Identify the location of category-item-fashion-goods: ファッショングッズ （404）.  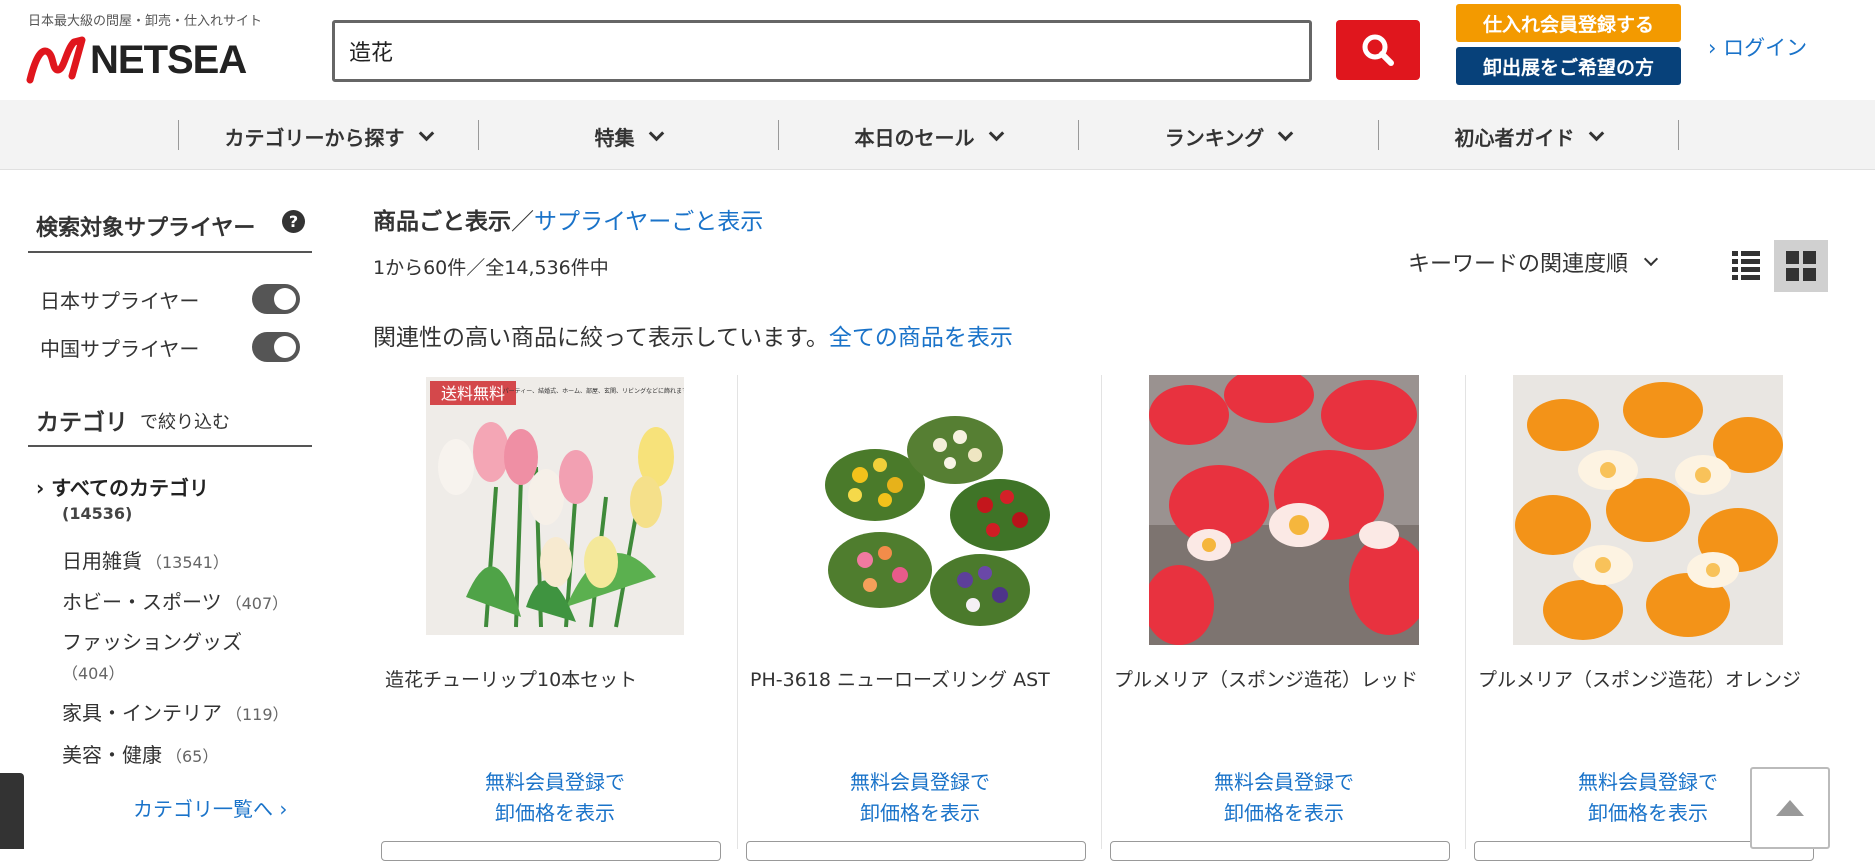
(182, 658).